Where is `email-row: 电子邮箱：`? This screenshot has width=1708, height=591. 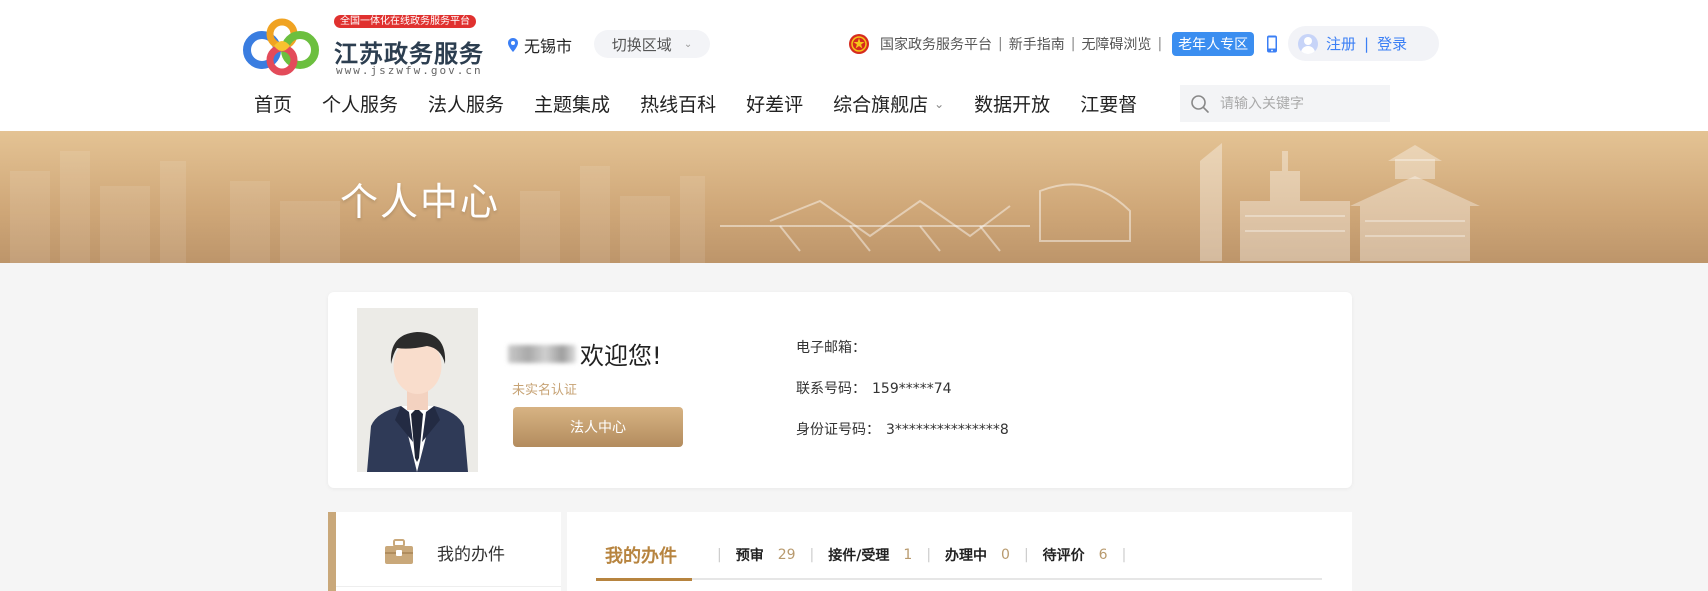 email-row: 电子邮箱： is located at coordinates (834, 347).